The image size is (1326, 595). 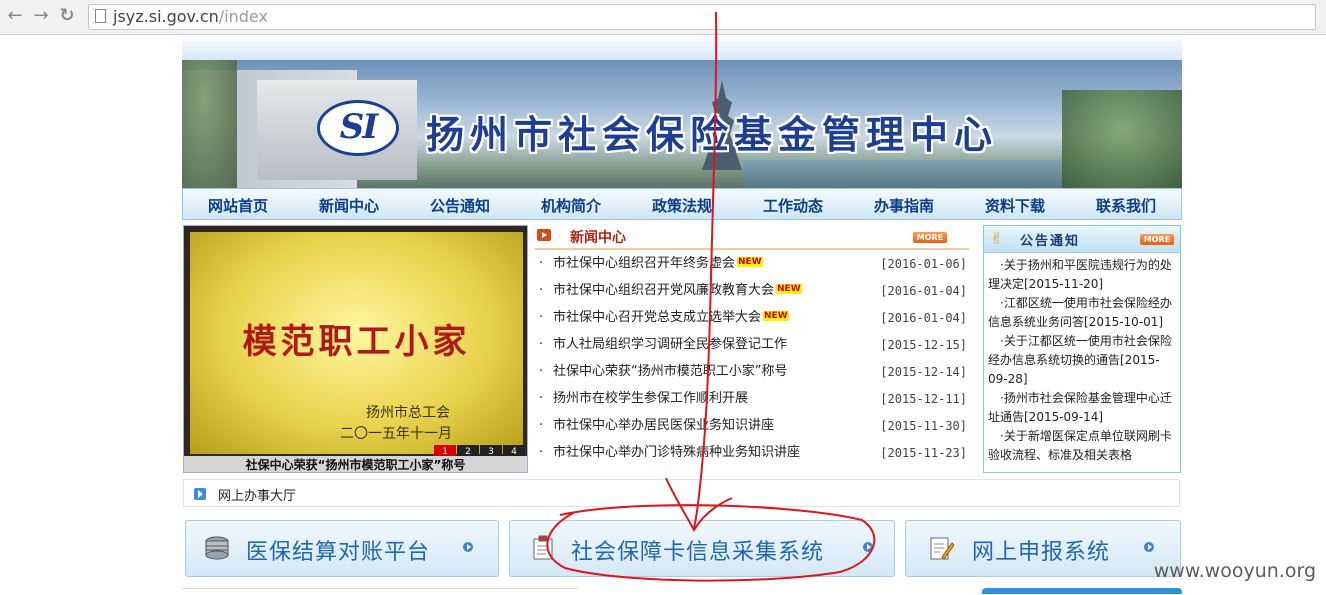 I want to click on news-item-date: [2015-11-30], so click(x=923, y=426).